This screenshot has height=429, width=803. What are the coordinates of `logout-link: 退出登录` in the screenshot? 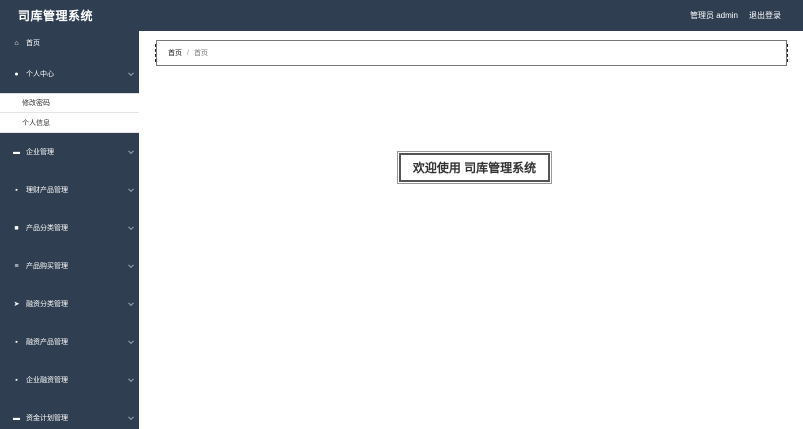 It's located at (765, 15).